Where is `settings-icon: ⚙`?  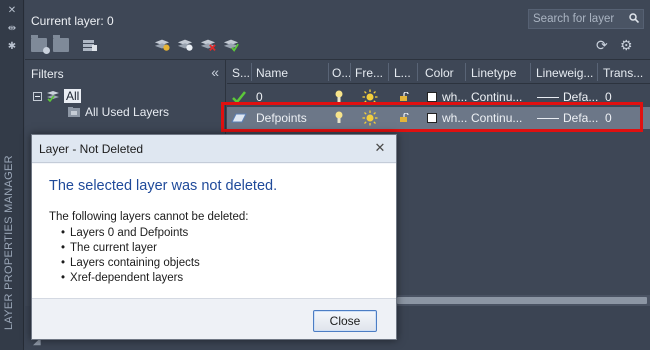
settings-icon: ⚙ is located at coordinates (626, 45).